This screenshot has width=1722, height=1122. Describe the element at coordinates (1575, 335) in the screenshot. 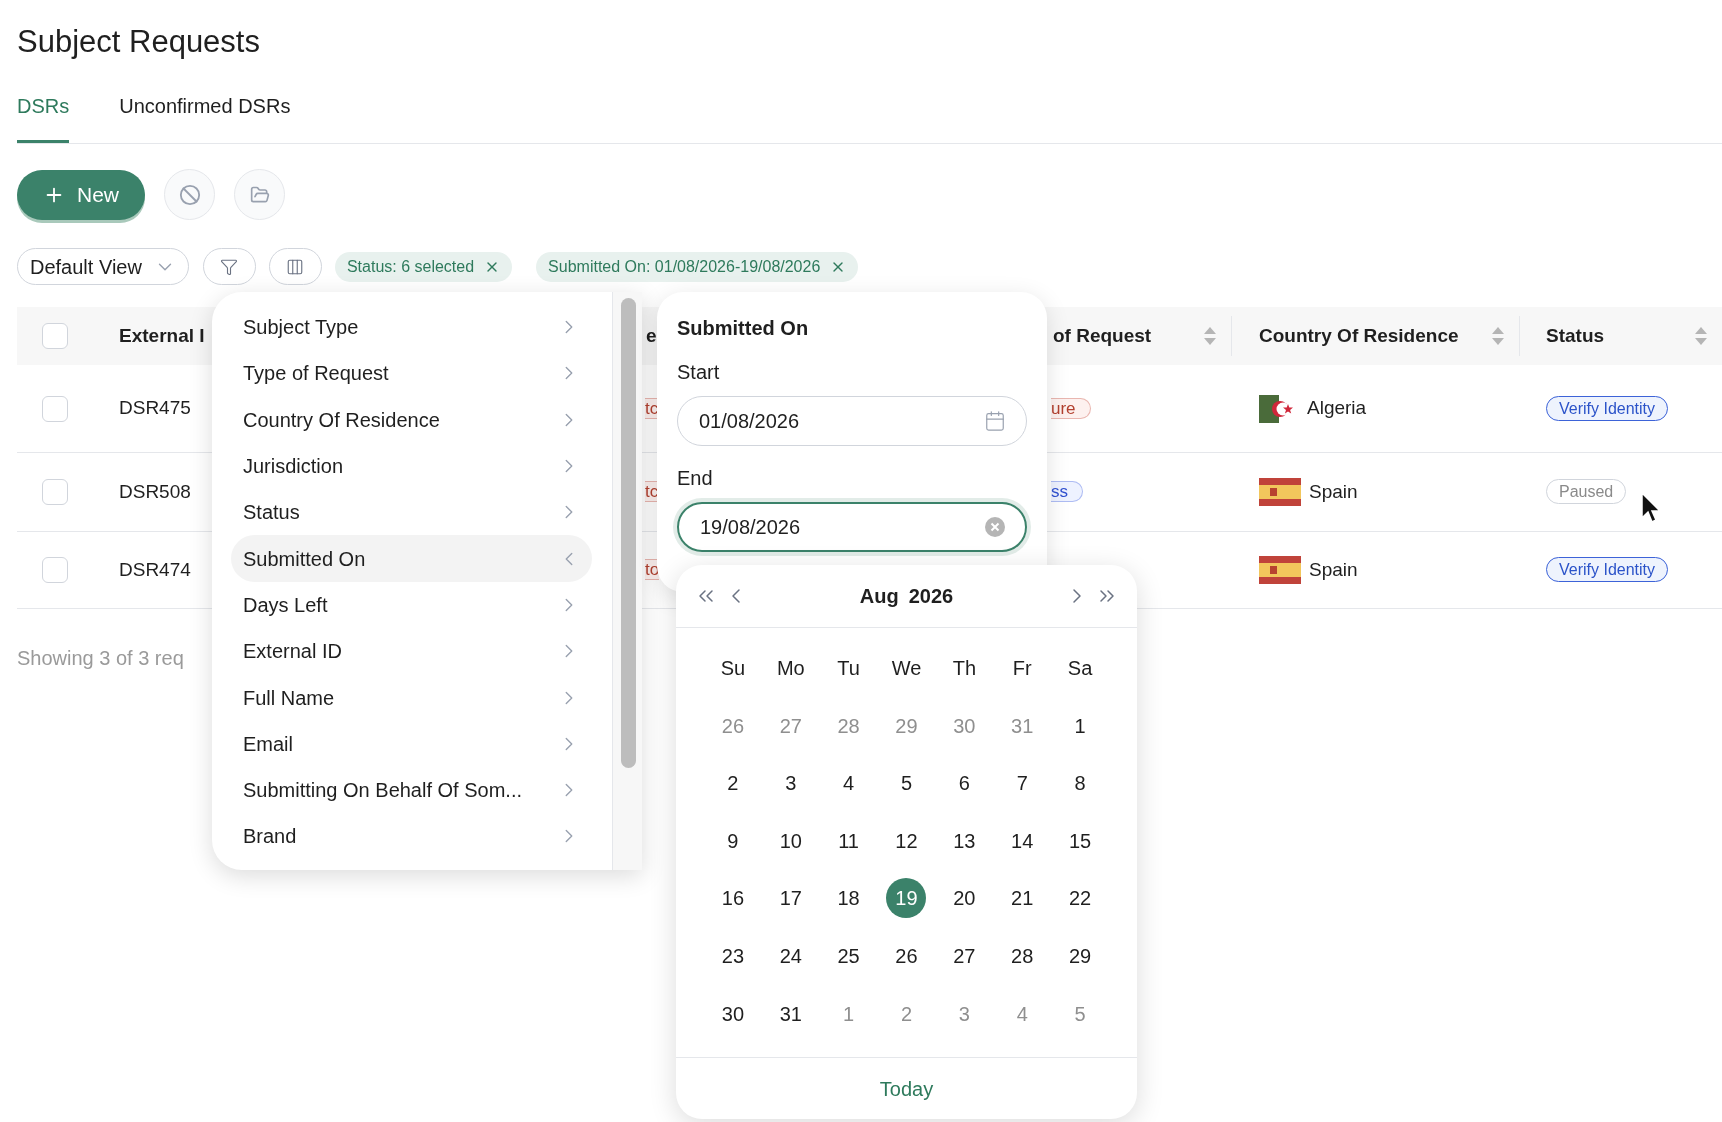

I see `column-header: Status` at that location.